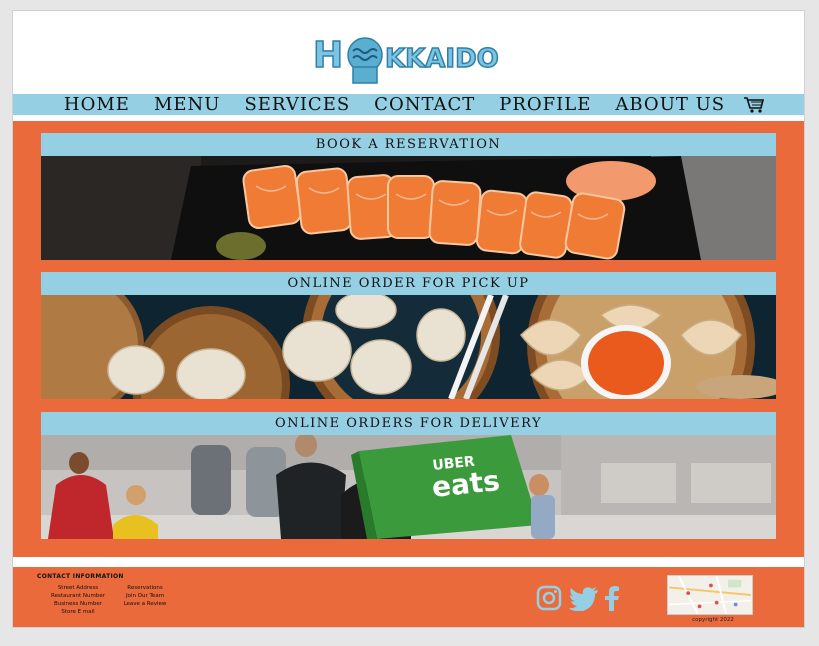 Image resolution: width=819 pixels, height=646 pixels. Describe the element at coordinates (408, 208) in the screenshot. I see `sushi-photo` at that location.